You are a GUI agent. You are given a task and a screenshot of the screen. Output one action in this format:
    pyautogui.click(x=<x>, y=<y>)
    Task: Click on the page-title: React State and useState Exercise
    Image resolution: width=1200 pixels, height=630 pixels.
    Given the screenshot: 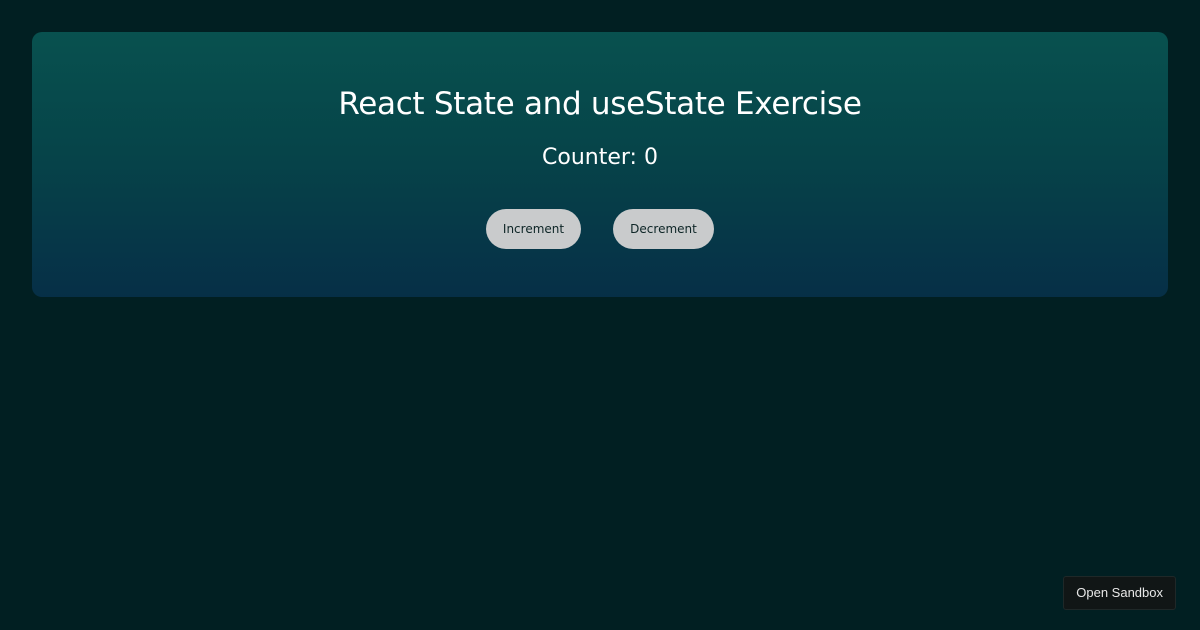 What is the action you would take?
    pyautogui.click(x=600, y=104)
    